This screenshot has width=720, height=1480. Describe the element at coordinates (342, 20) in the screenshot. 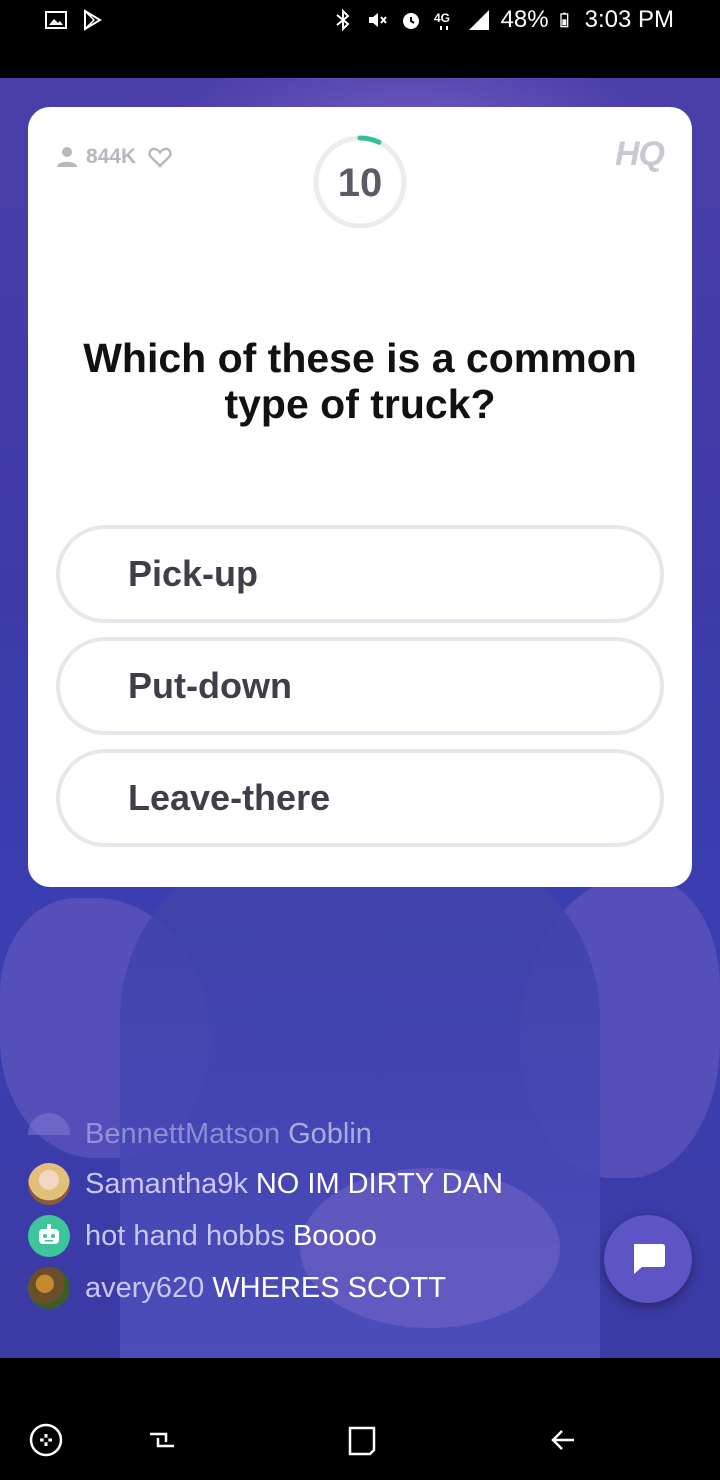

I see `bluetooth-icon` at that location.